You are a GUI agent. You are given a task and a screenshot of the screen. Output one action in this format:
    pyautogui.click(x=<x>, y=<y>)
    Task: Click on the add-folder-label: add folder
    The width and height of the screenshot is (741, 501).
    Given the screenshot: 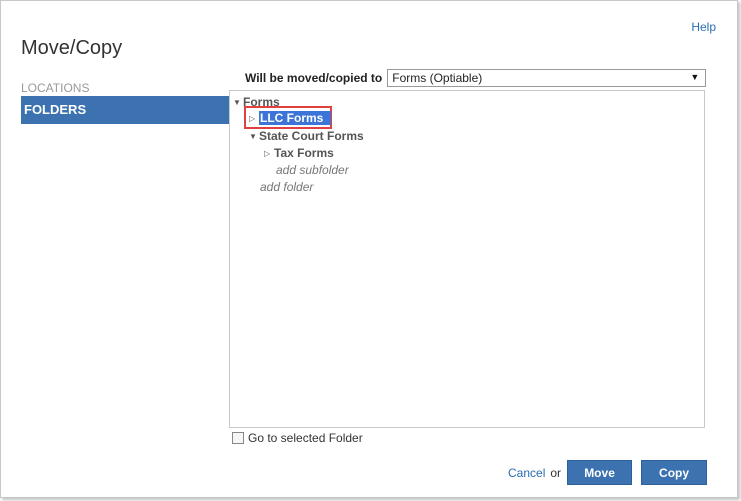 What is the action you would take?
    pyautogui.click(x=287, y=187)
    